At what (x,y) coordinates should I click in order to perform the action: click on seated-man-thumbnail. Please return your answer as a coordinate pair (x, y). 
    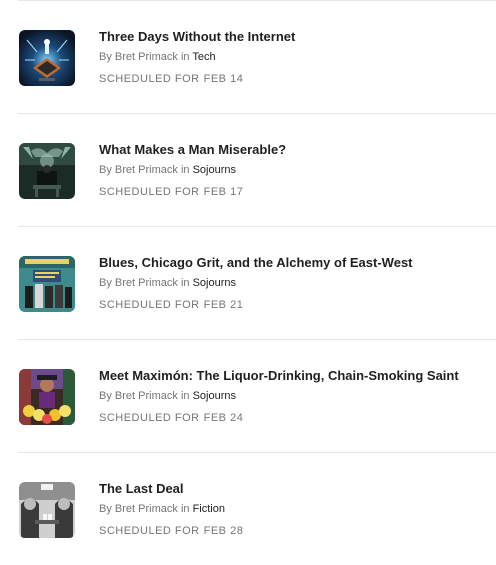
    Looking at the image, I should click on (47, 171).